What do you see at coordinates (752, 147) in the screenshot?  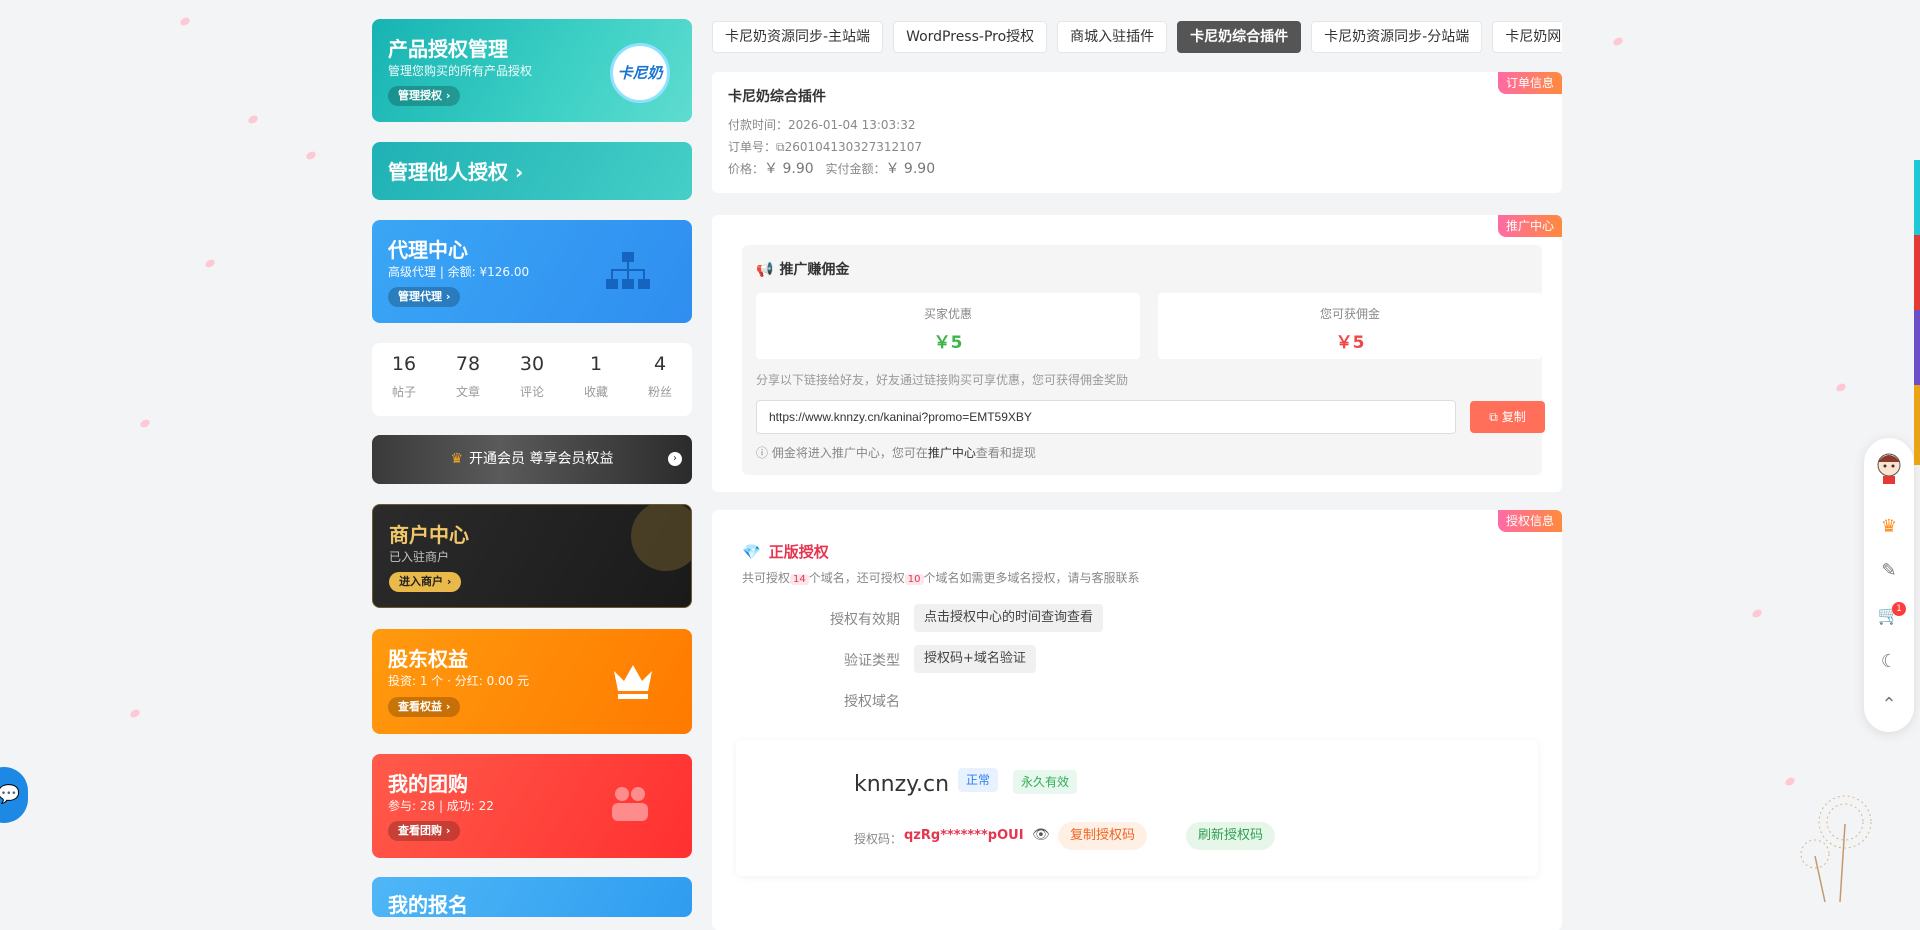 I see `order-number-label: 订单号：` at bounding box center [752, 147].